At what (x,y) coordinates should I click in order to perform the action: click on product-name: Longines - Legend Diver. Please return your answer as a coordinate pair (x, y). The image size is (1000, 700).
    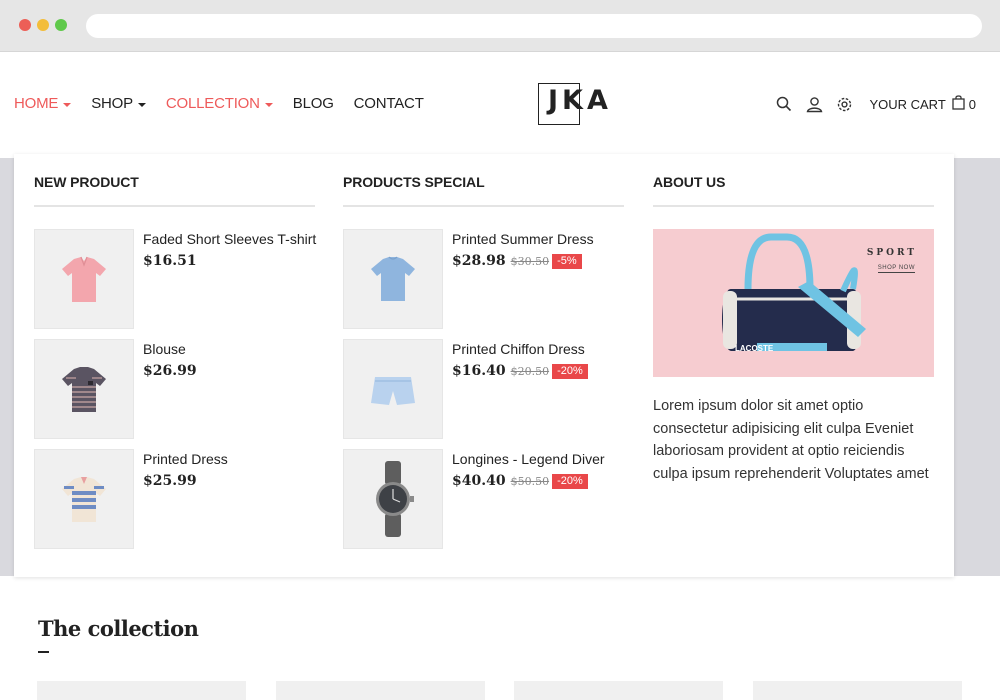
    Looking at the image, I should click on (528, 459).